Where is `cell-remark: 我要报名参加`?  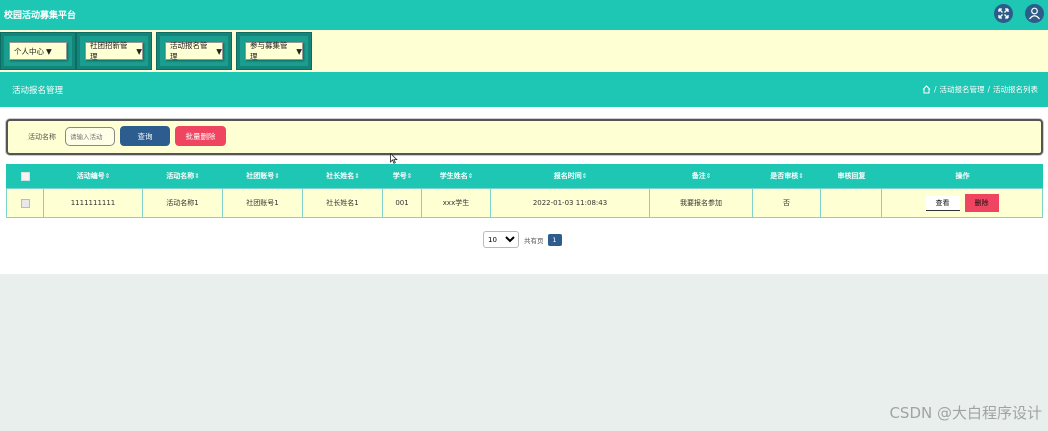 cell-remark: 我要报名参加 is located at coordinates (701, 203).